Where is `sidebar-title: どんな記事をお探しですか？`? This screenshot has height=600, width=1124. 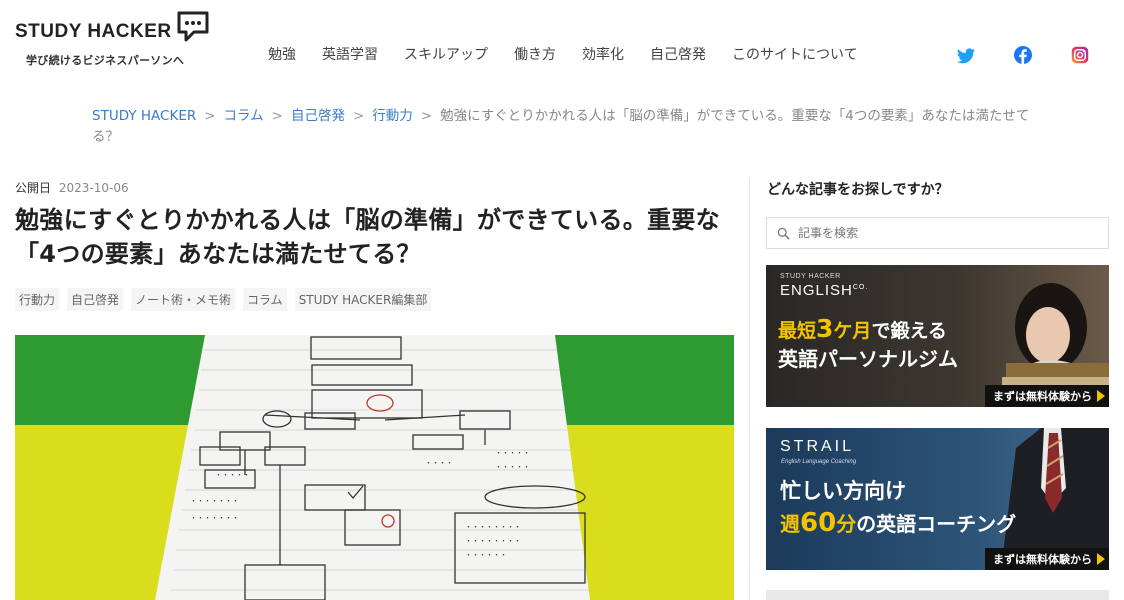 sidebar-title: どんな記事をお探しですか？ is located at coordinates (858, 190).